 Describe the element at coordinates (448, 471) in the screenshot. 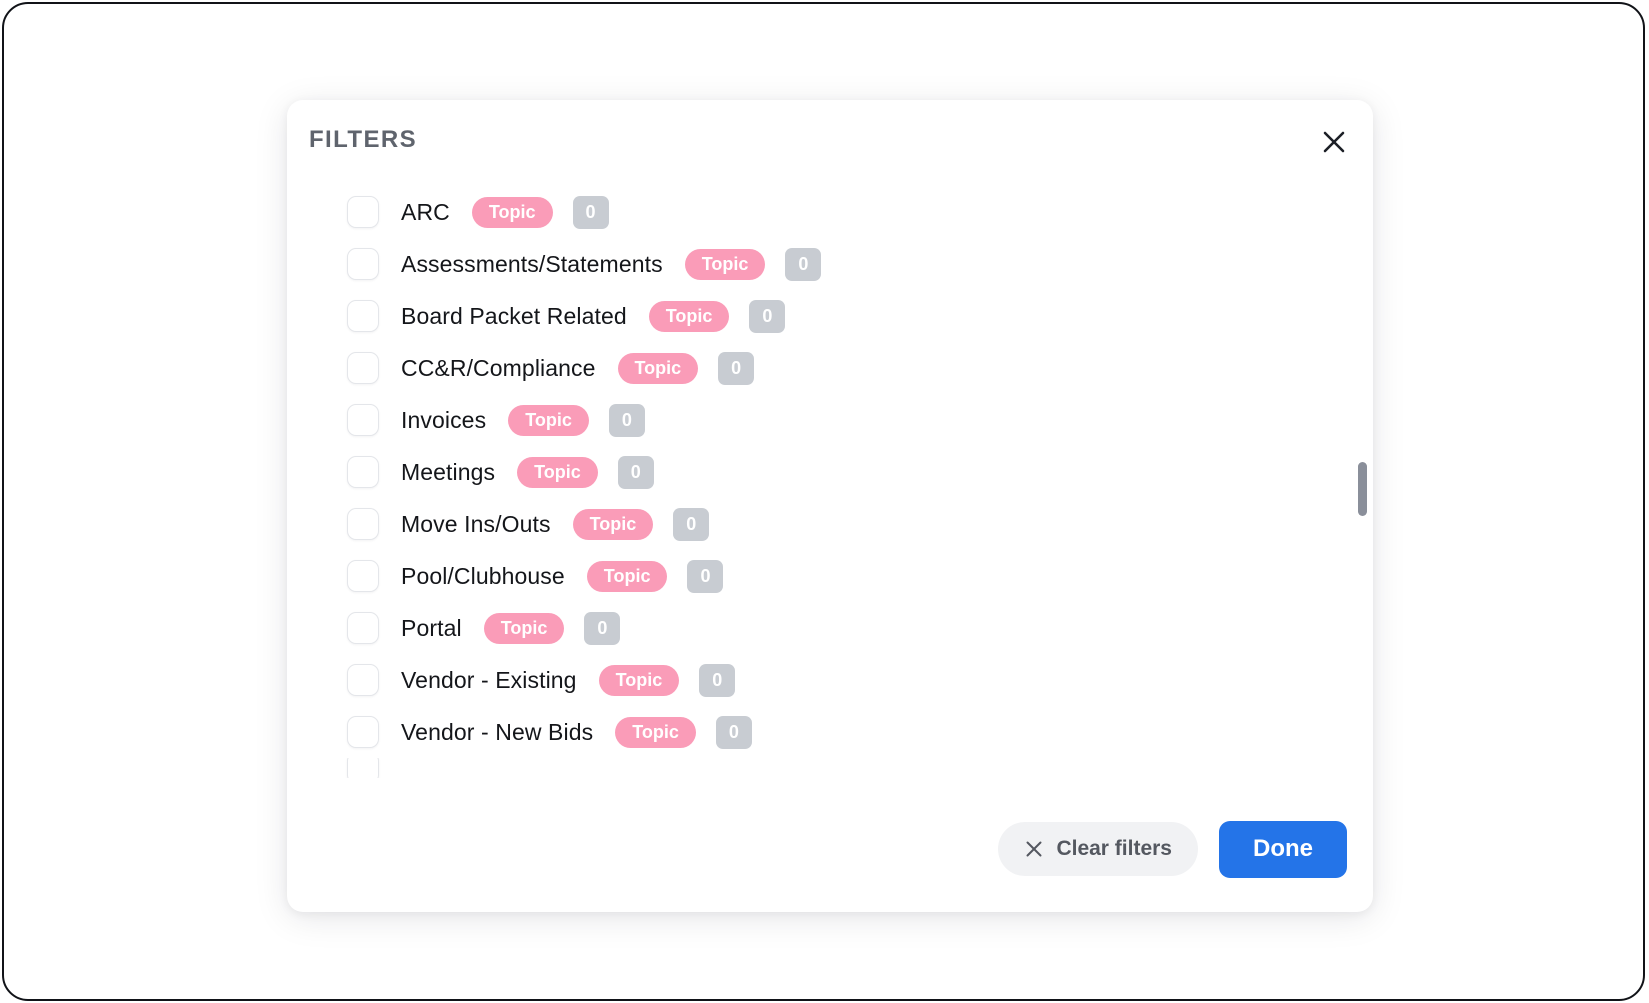

I see `filter-label: Meetings` at that location.